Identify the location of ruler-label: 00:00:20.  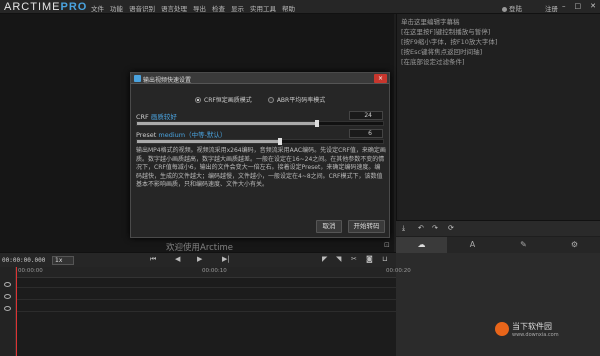
(398, 271).